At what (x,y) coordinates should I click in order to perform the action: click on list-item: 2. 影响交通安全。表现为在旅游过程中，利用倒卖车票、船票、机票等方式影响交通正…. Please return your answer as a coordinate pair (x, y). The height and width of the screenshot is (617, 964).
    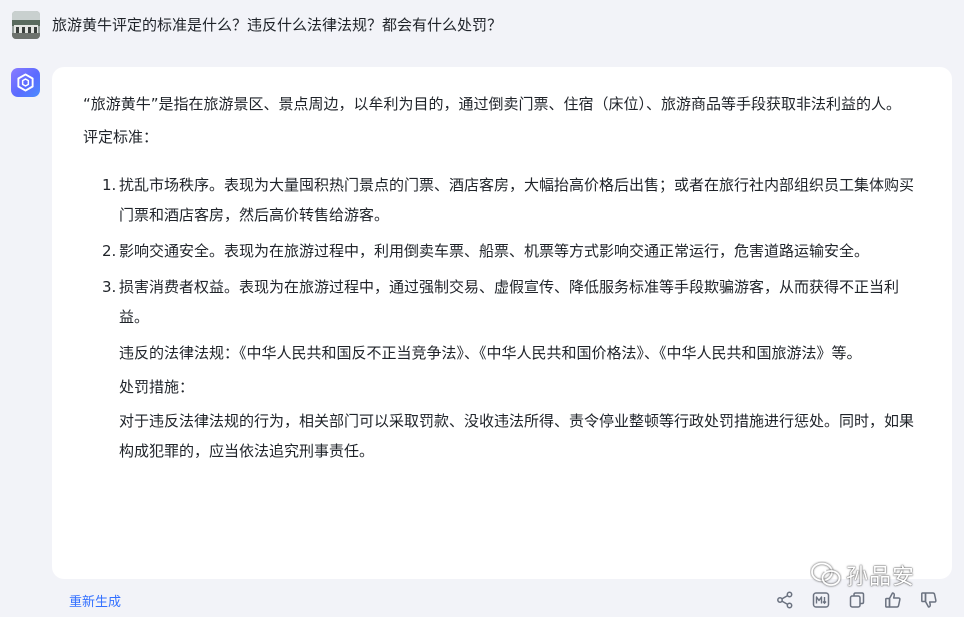
    Looking at the image, I should click on (510, 251).